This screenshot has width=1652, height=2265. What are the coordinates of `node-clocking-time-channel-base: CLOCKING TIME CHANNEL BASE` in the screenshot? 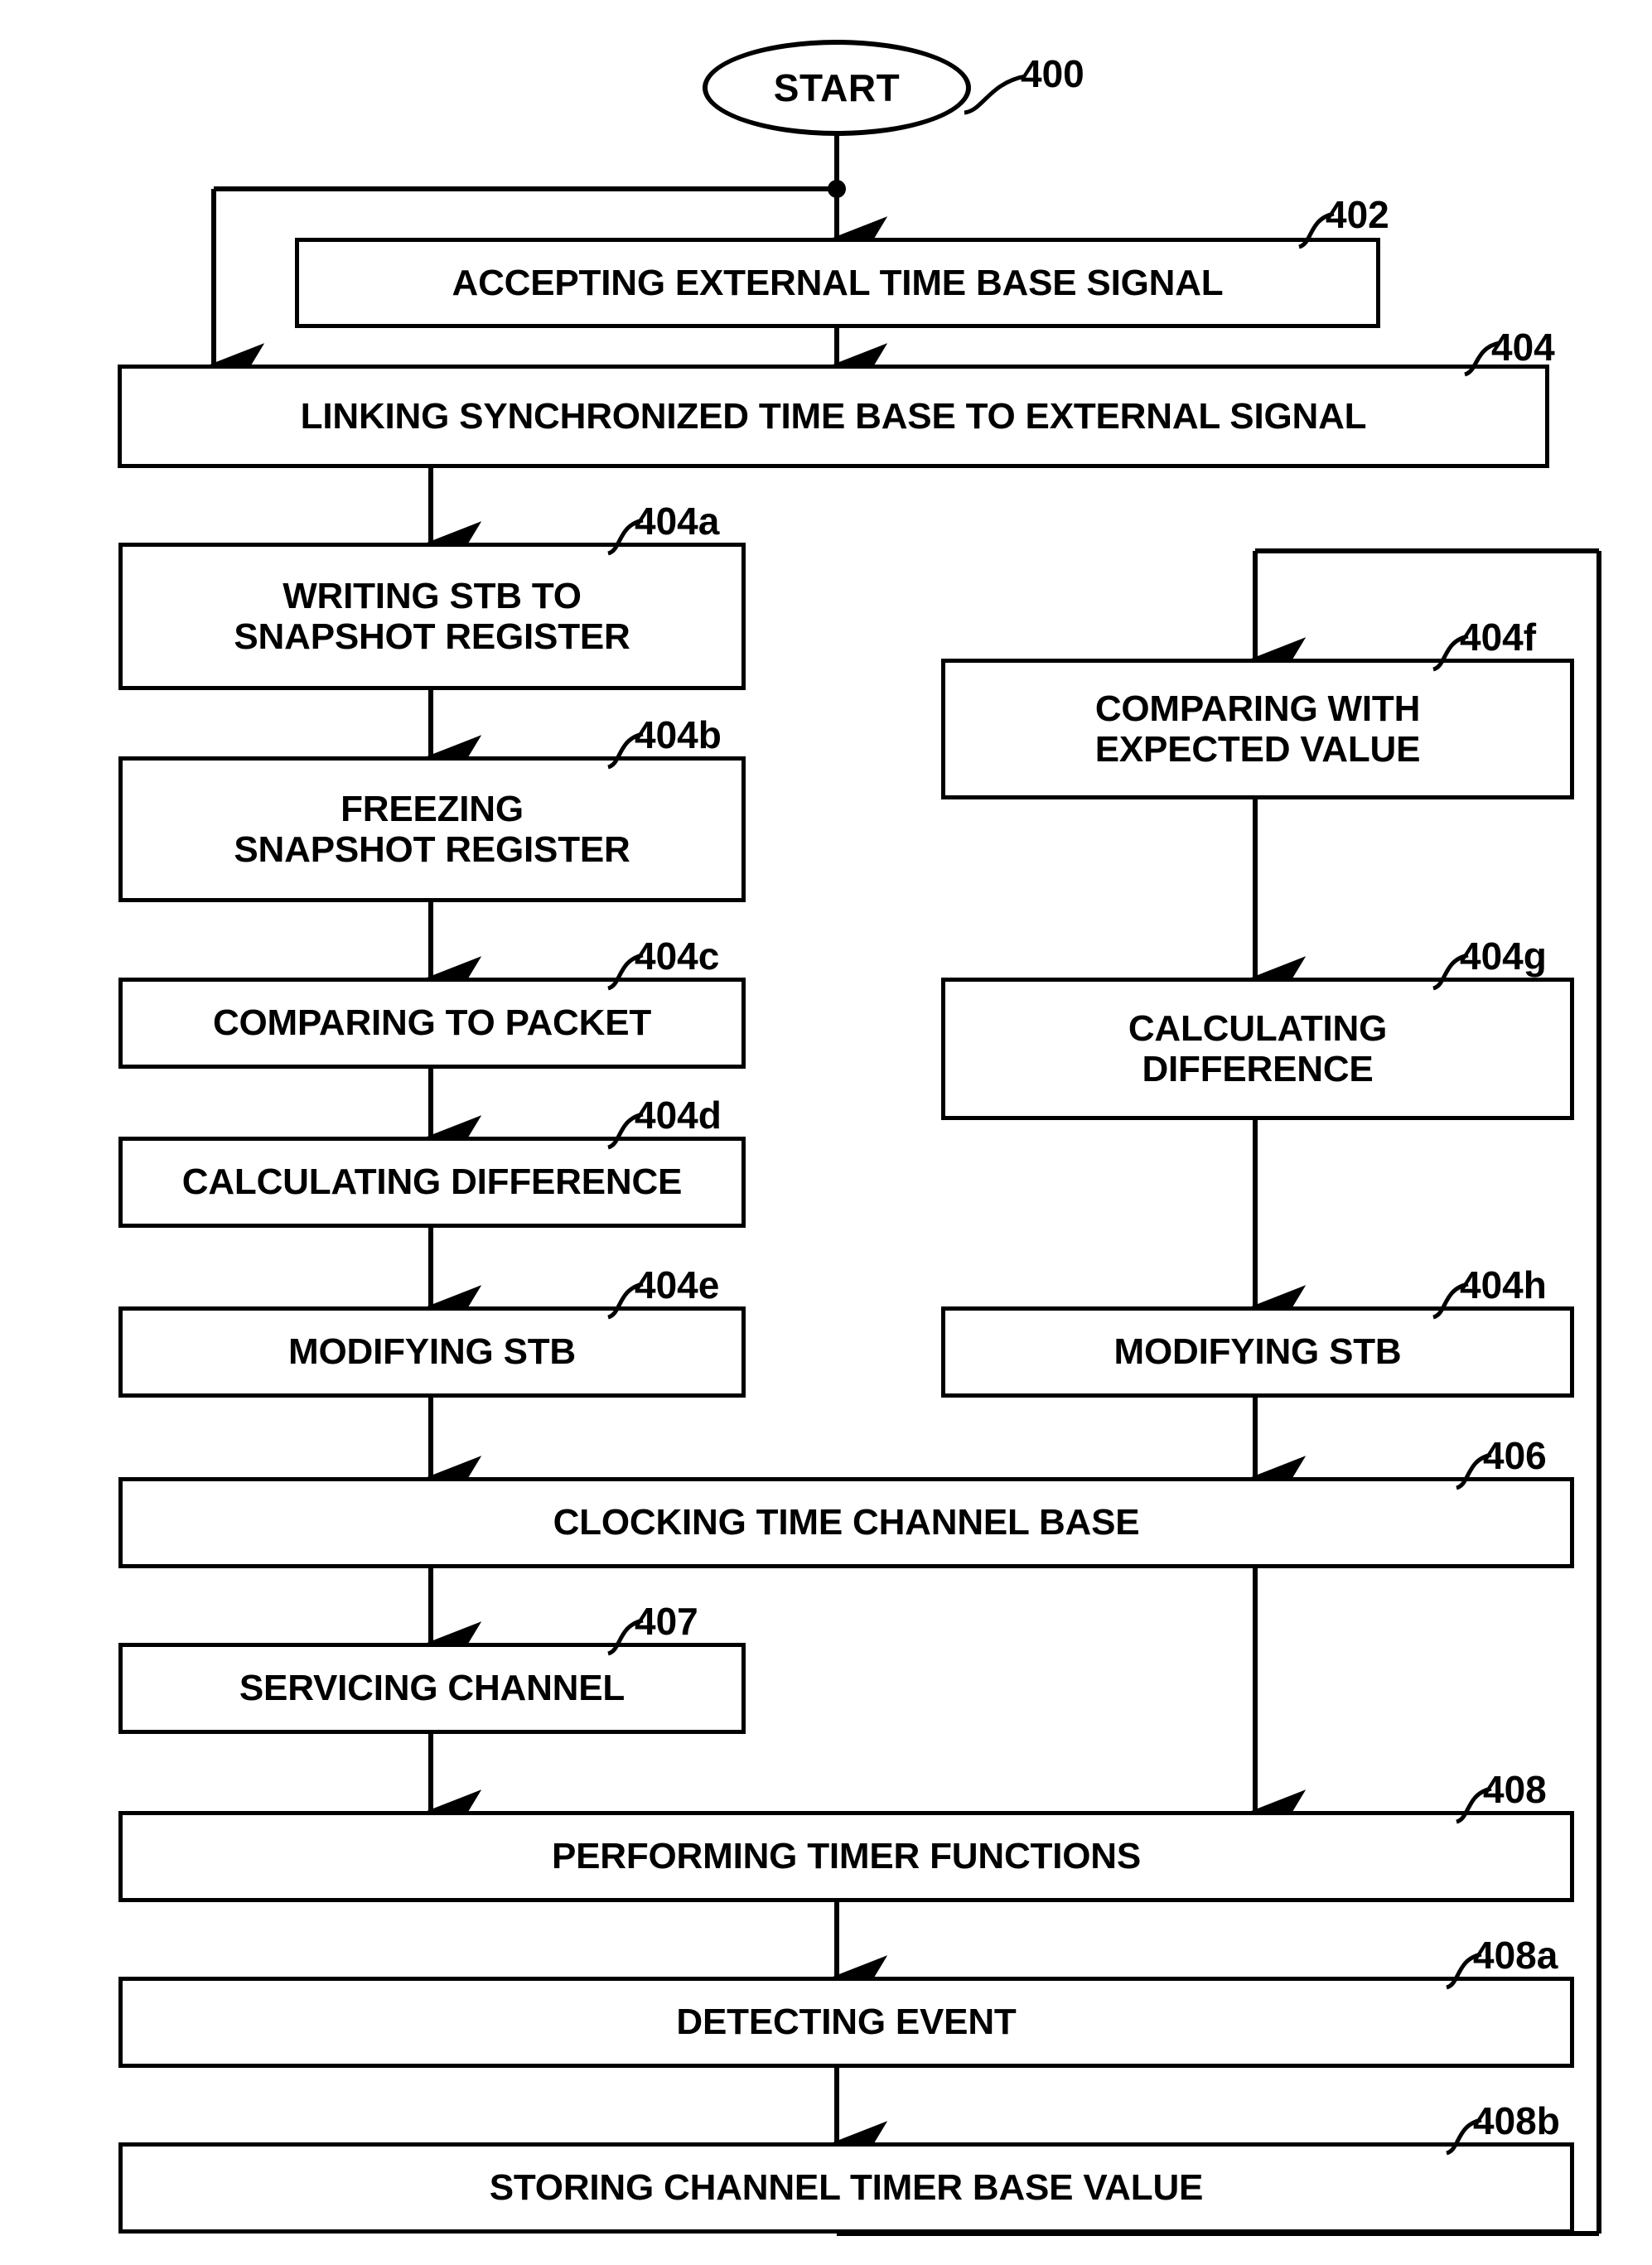 It's located at (846, 1522).